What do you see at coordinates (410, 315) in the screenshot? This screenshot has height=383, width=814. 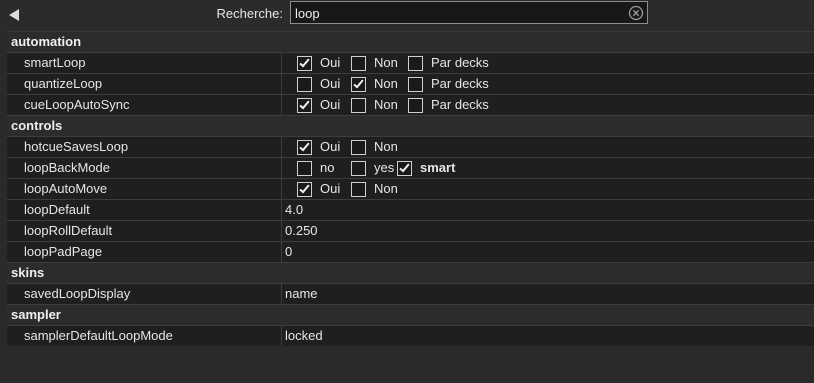 I see `section-header-sampler: sampler` at bounding box center [410, 315].